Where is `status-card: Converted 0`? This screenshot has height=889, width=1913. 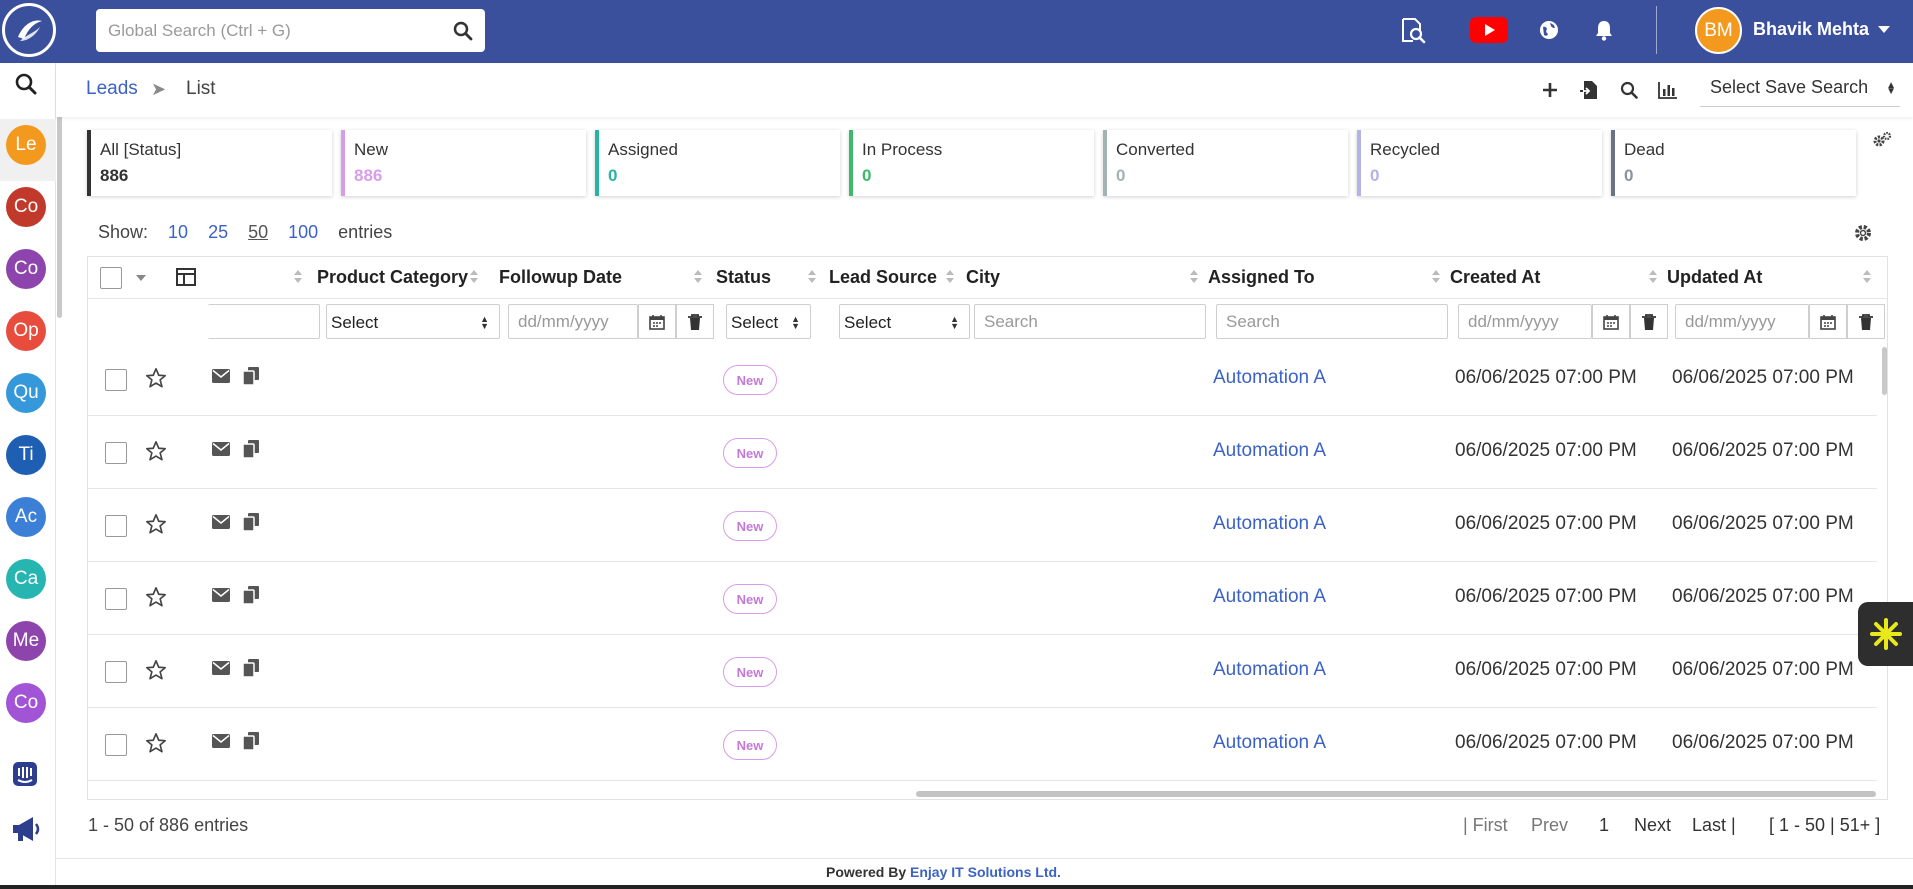
status-card: Converted 0 is located at coordinates (1225, 163).